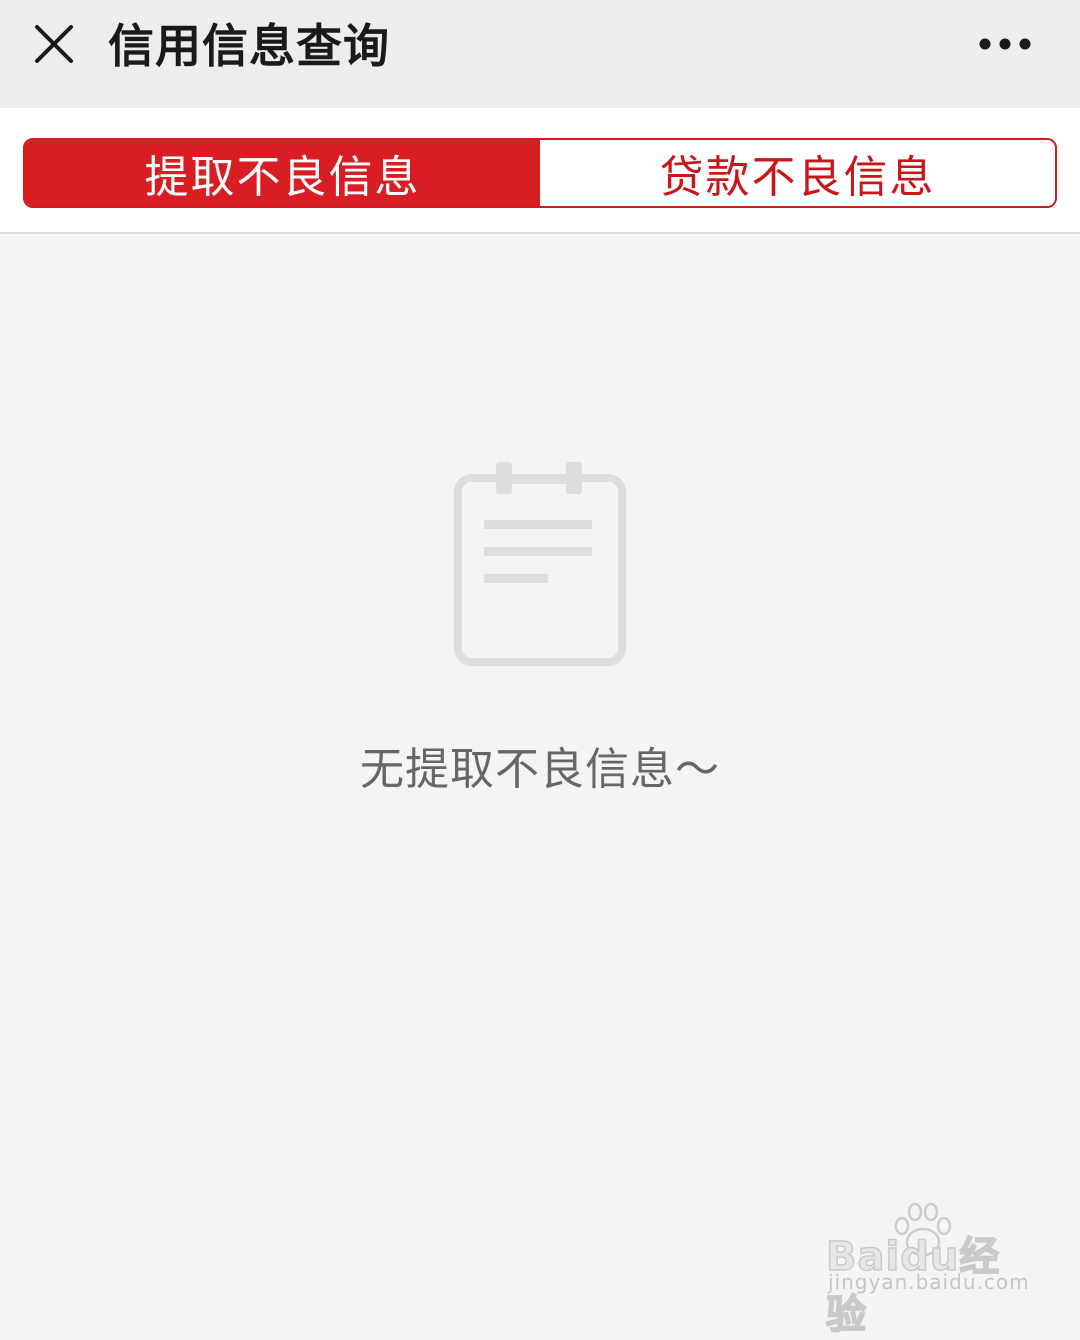 This screenshot has height=1340, width=1080. I want to click on empty-state-message: 无提取不良信息～, so click(540, 769).